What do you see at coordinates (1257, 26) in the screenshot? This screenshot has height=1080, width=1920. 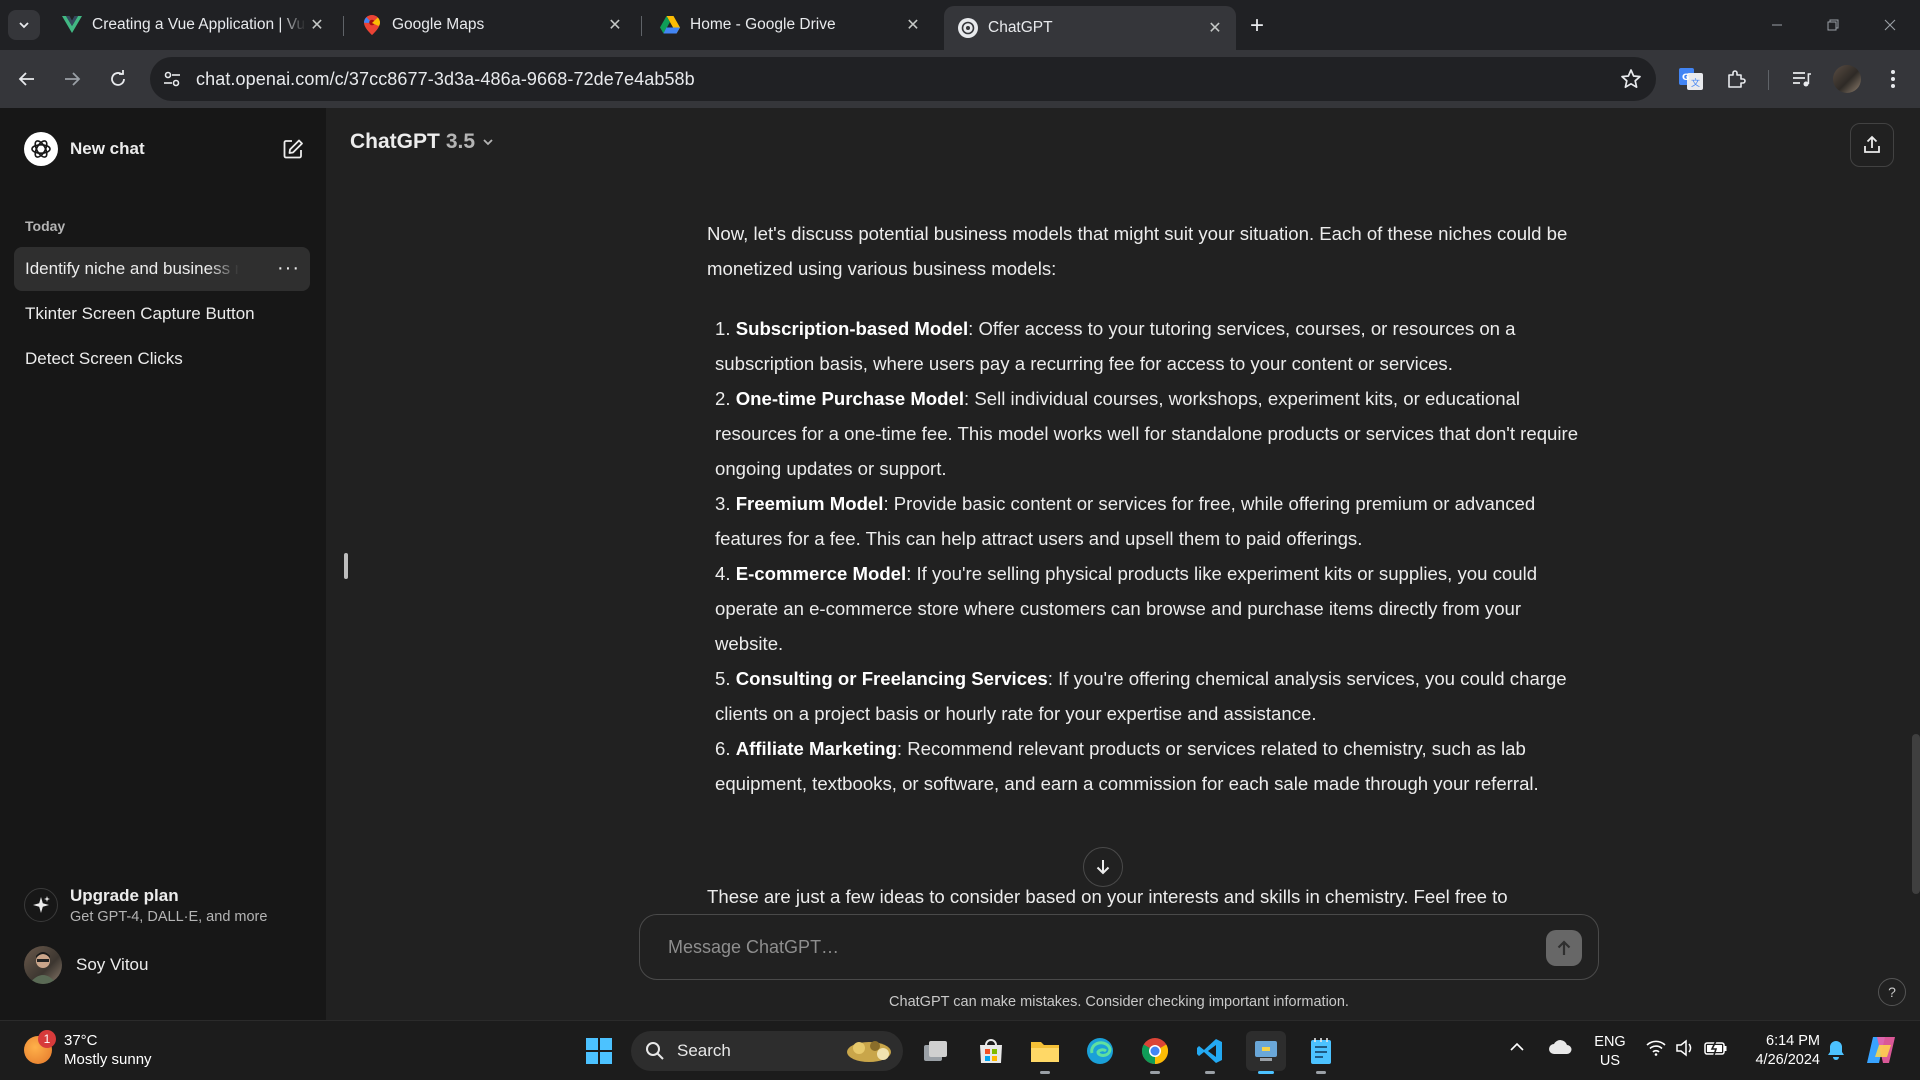 I see `new-tab-button: +` at bounding box center [1257, 26].